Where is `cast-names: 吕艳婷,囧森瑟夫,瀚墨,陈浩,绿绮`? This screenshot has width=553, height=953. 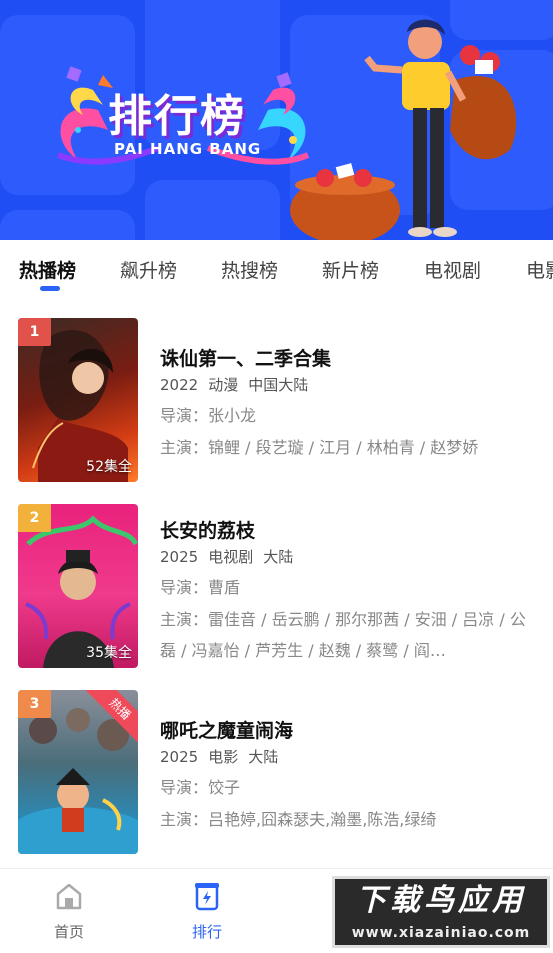 cast-names: 吕艳婷,囧森瑟夫,瀚墨,陈浩,绿绮 is located at coordinates (322, 819).